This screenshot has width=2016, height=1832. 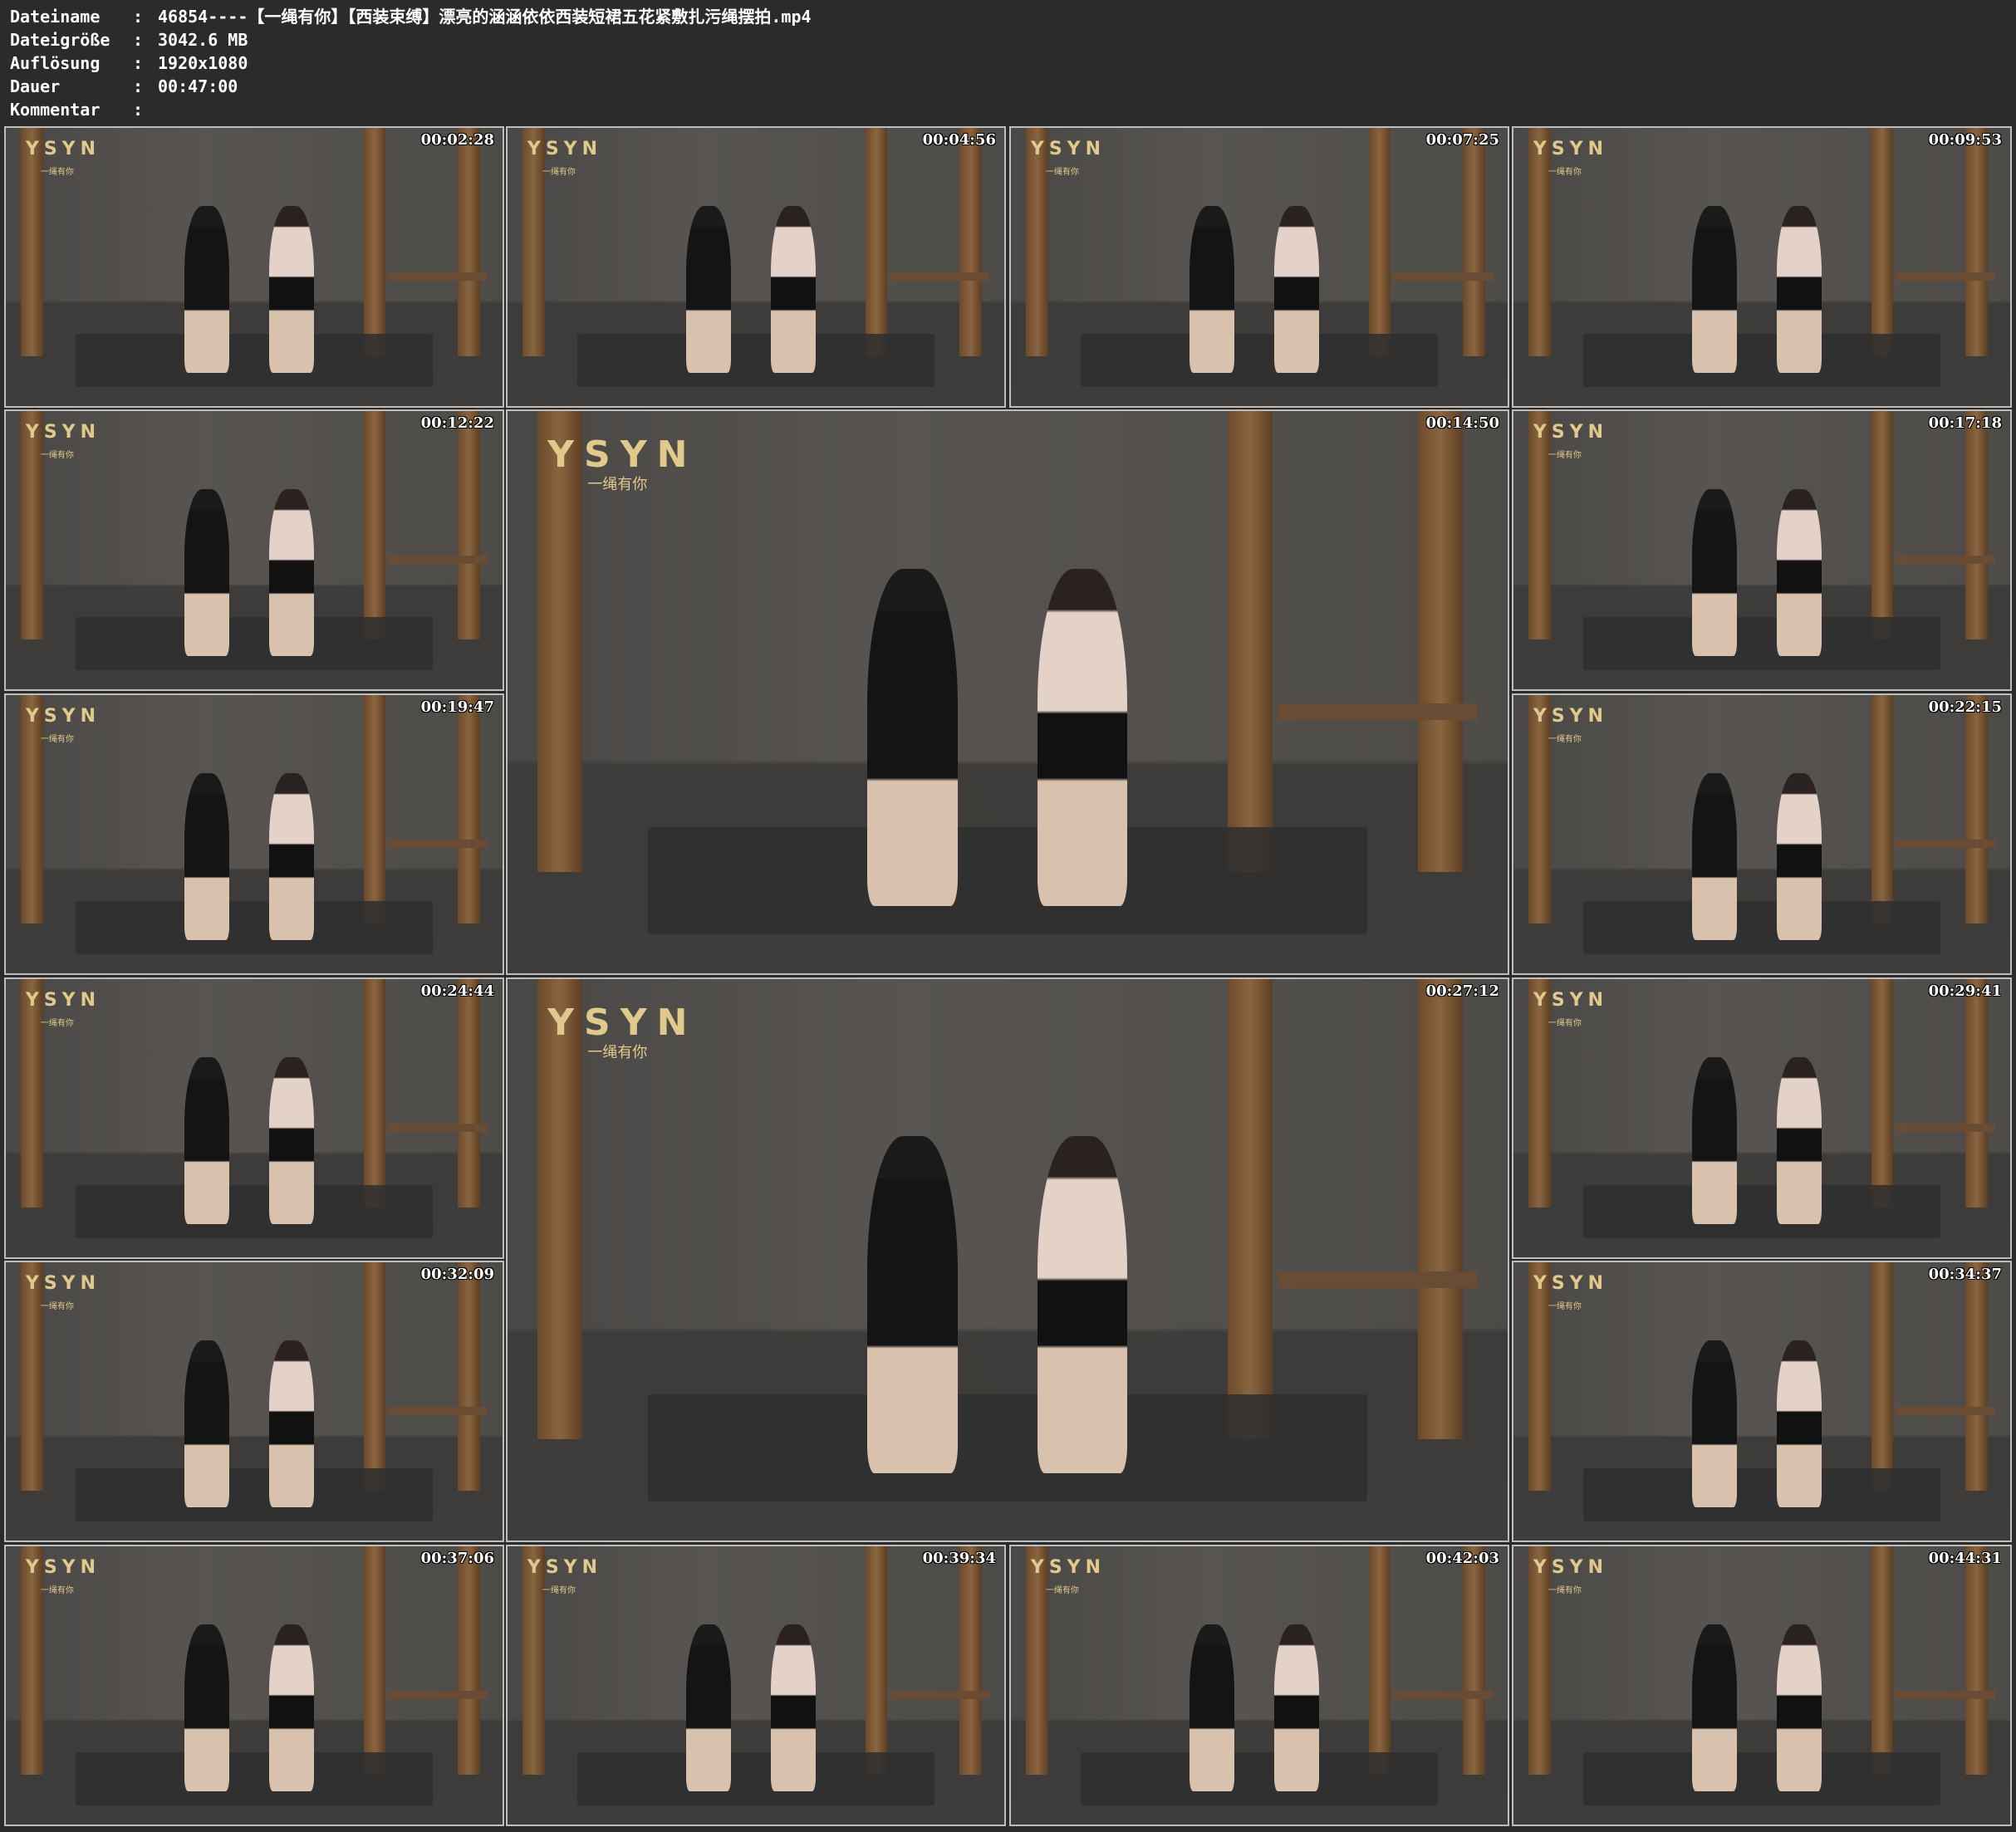 What do you see at coordinates (254, 1118) in the screenshot?
I see `video-thumbnail: YSYN 一绳有你 00:24:44` at bounding box center [254, 1118].